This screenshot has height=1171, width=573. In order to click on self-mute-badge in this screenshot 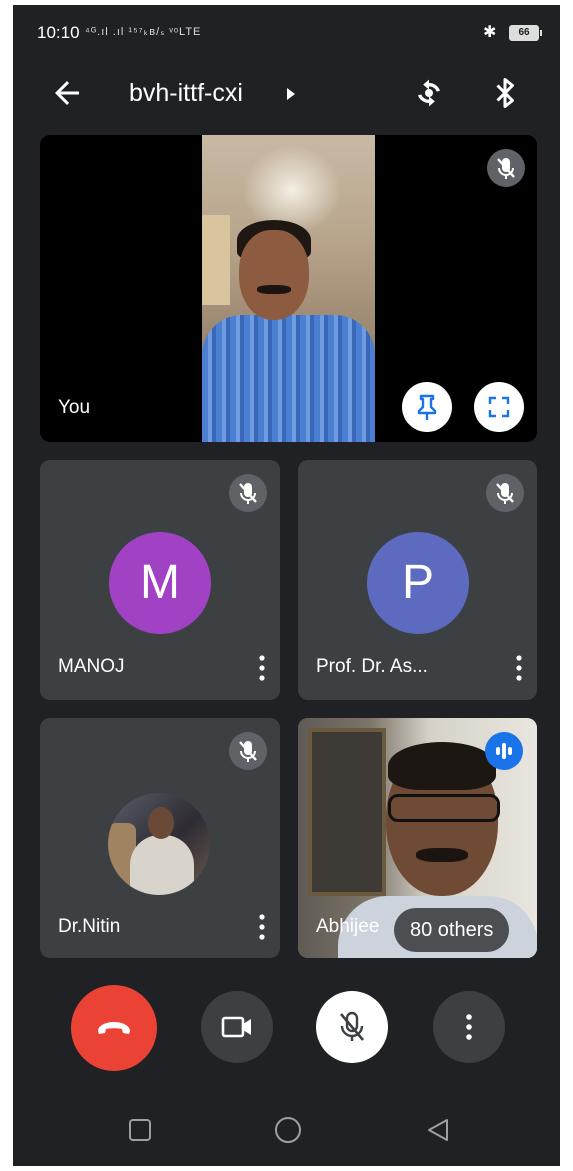, I will do `click(506, 168)`.